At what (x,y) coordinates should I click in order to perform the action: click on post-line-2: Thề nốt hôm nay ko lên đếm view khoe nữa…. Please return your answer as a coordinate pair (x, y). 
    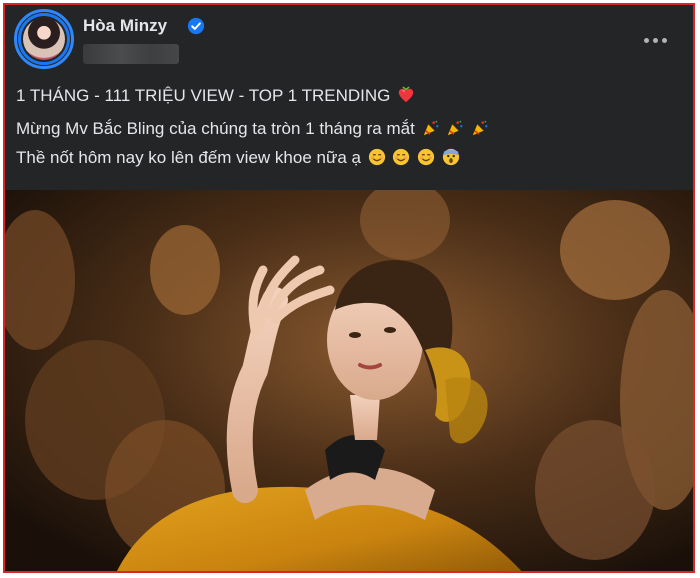
    Looking at the image, I should click on (349, 157).